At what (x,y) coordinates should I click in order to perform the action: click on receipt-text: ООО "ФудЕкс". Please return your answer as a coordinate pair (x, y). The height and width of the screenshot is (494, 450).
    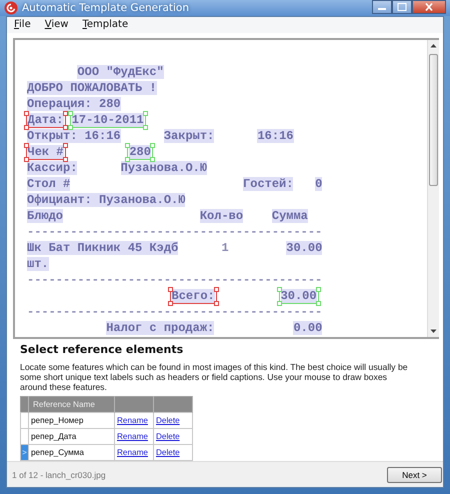
    Looking at the image, I should click on (120, 71).